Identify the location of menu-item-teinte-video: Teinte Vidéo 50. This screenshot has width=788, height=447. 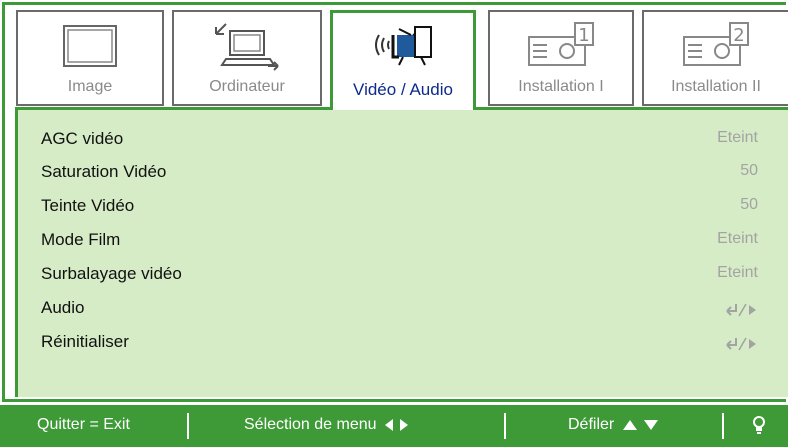
(403, 207).